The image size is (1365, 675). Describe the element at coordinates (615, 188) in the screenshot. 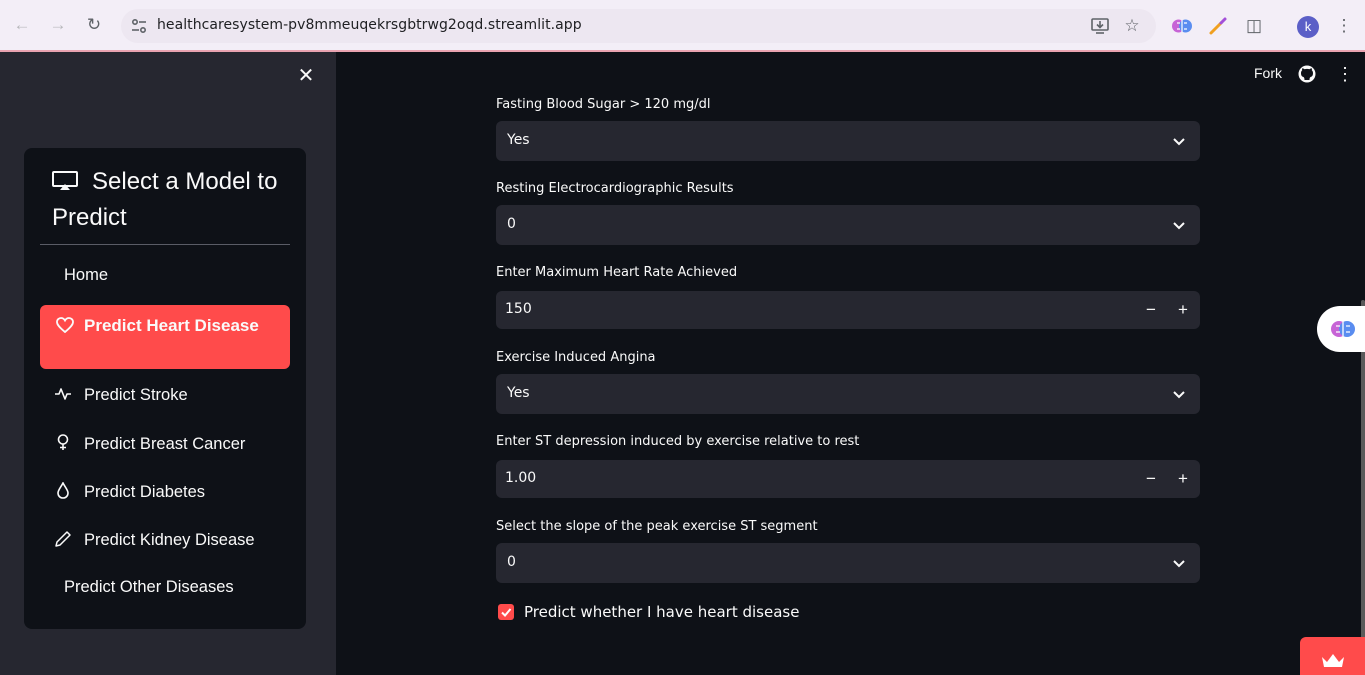

I see `resting-ecg-label: Resting Electrocardiographic Results` at that location.